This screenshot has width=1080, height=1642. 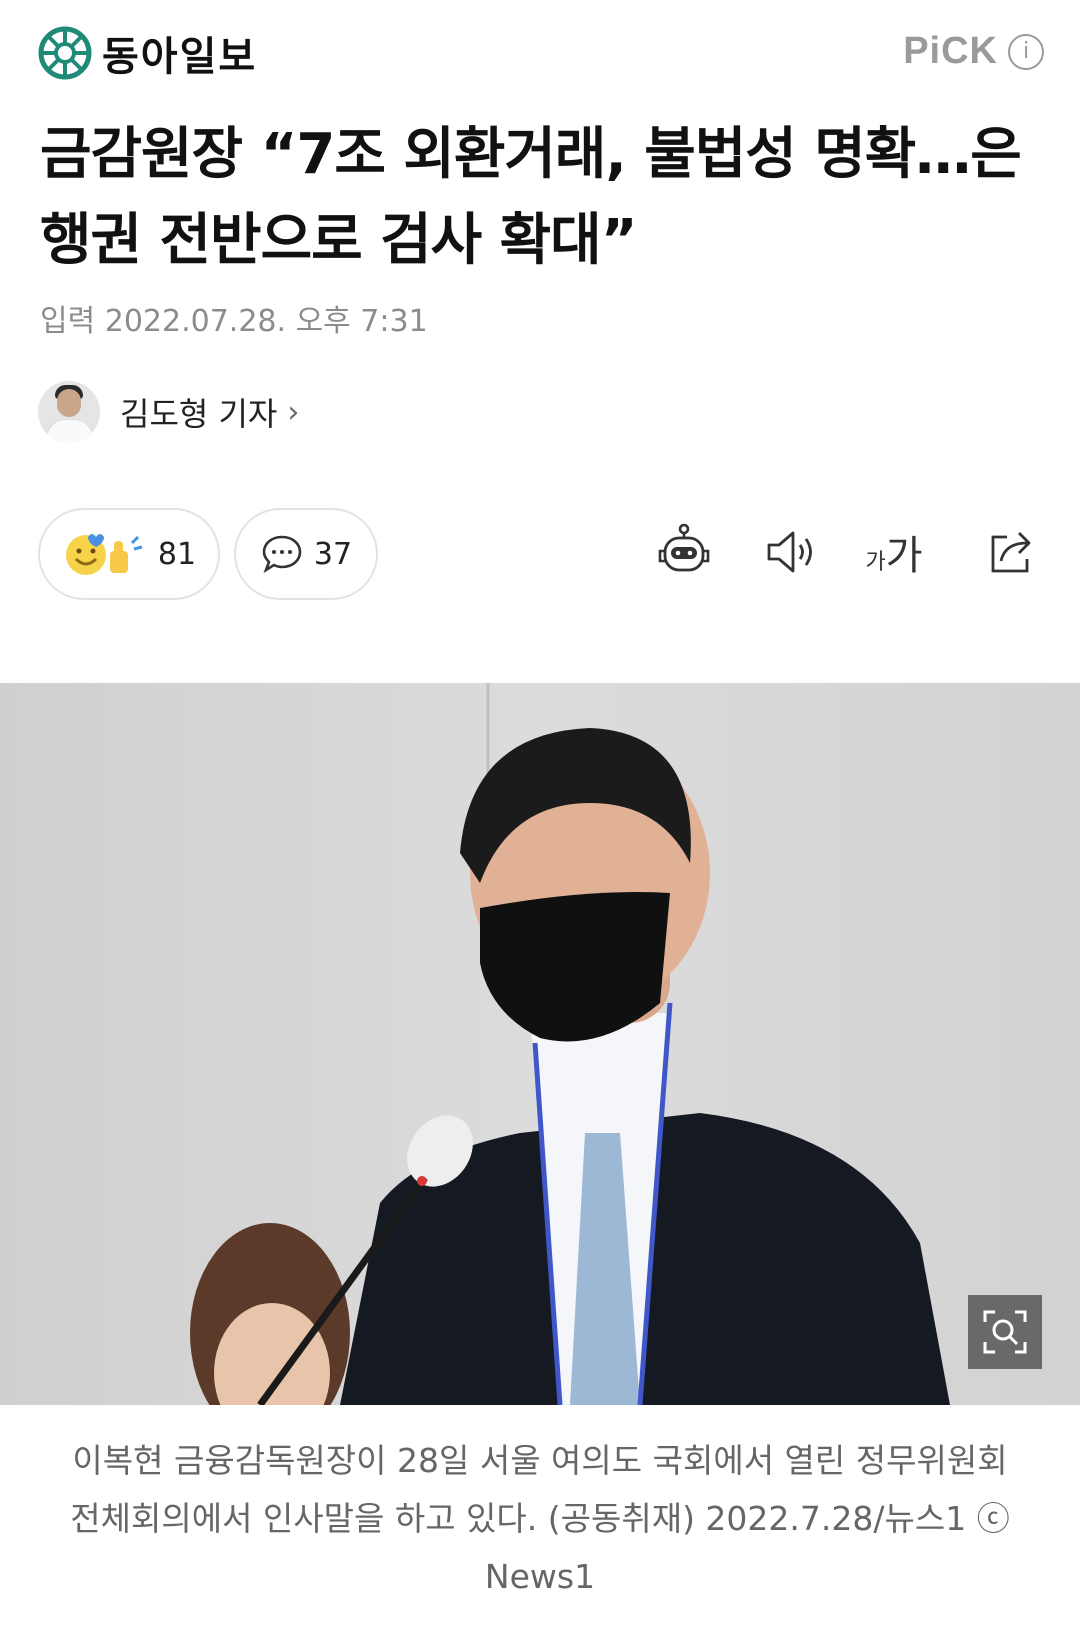 I want to click on pick-badge: PiCK i, so click(x=973, y=51).